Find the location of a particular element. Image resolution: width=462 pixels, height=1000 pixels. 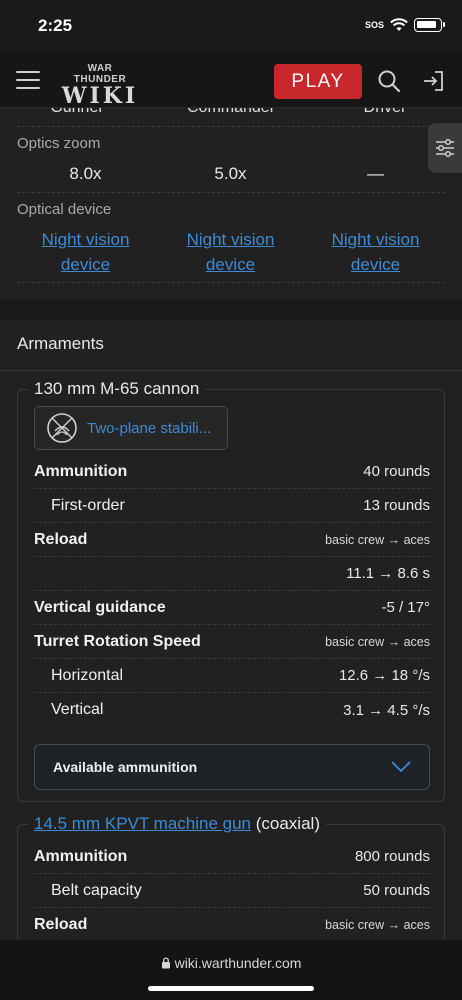

optics-zoom-commander: 5.0x is located at coordinates (230, 173).